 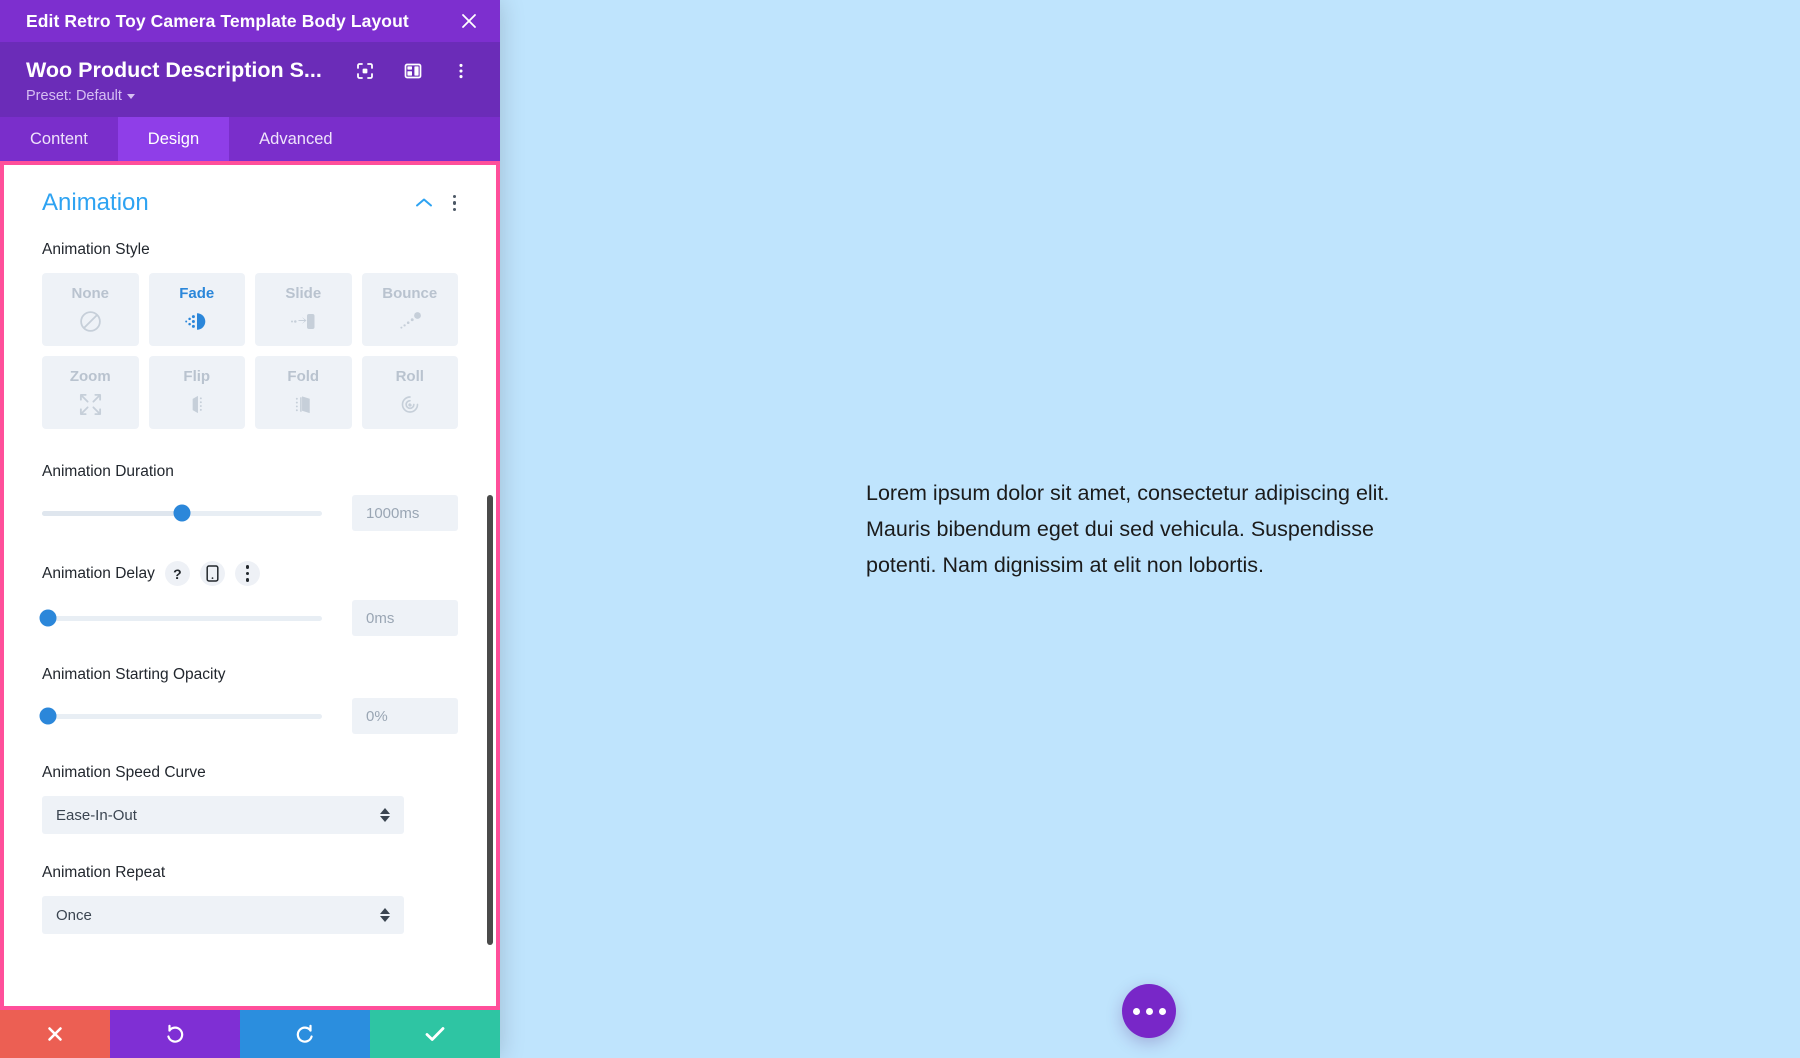 I want to click on ellipsis-icon, so click(x=1149, y=1011).